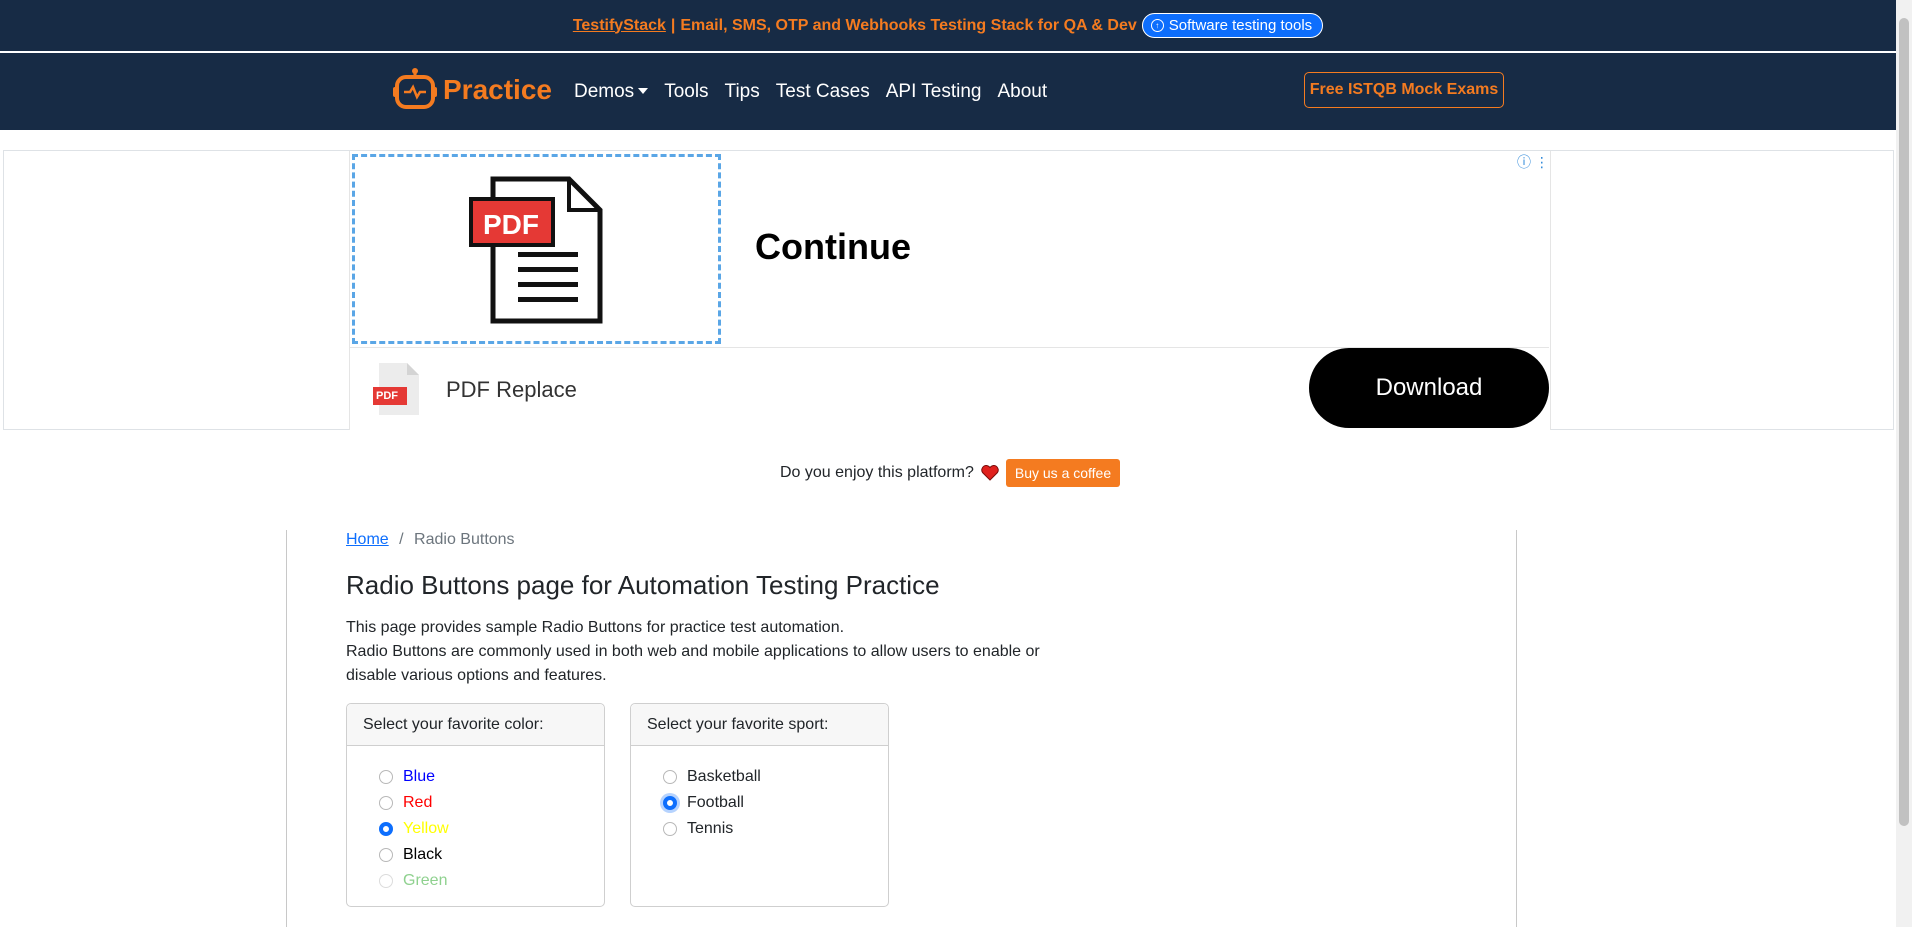 Image resolution: width=1912 pixels, height=927 pixels. What do you see at coordinates (426, 829) in the screenshot?
I see `radio-label-yellow: Yellow` at bounding box center [426, 829].